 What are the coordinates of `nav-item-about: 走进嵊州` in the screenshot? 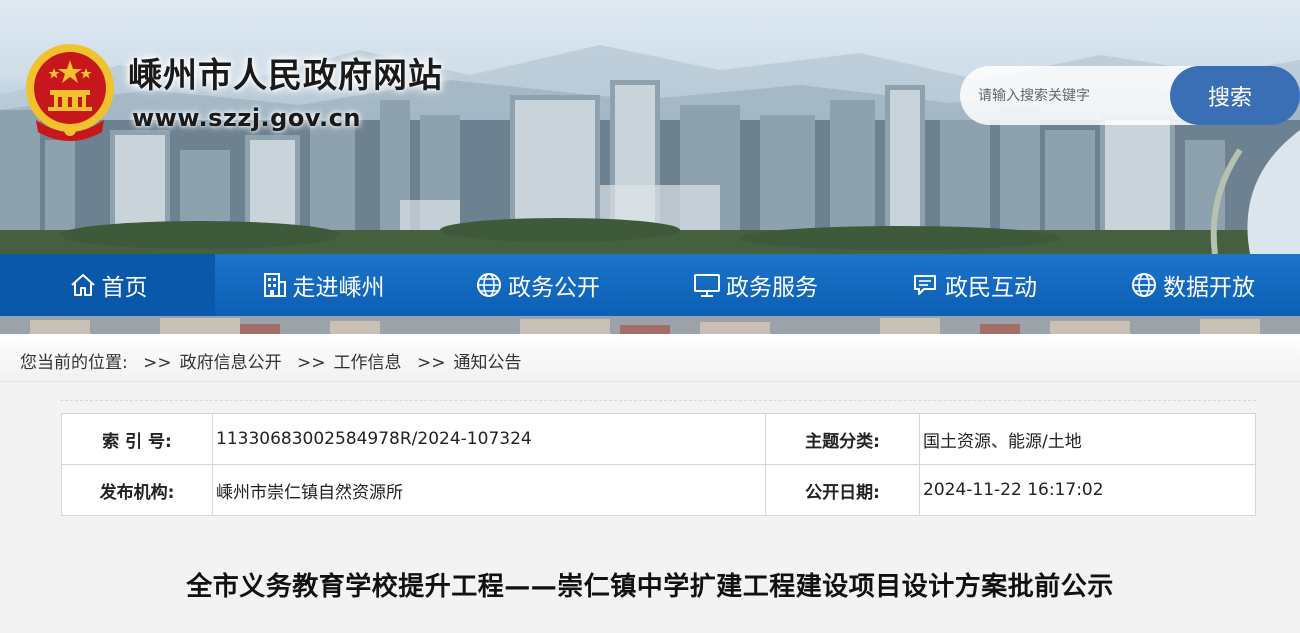 It's located at (321, 285).